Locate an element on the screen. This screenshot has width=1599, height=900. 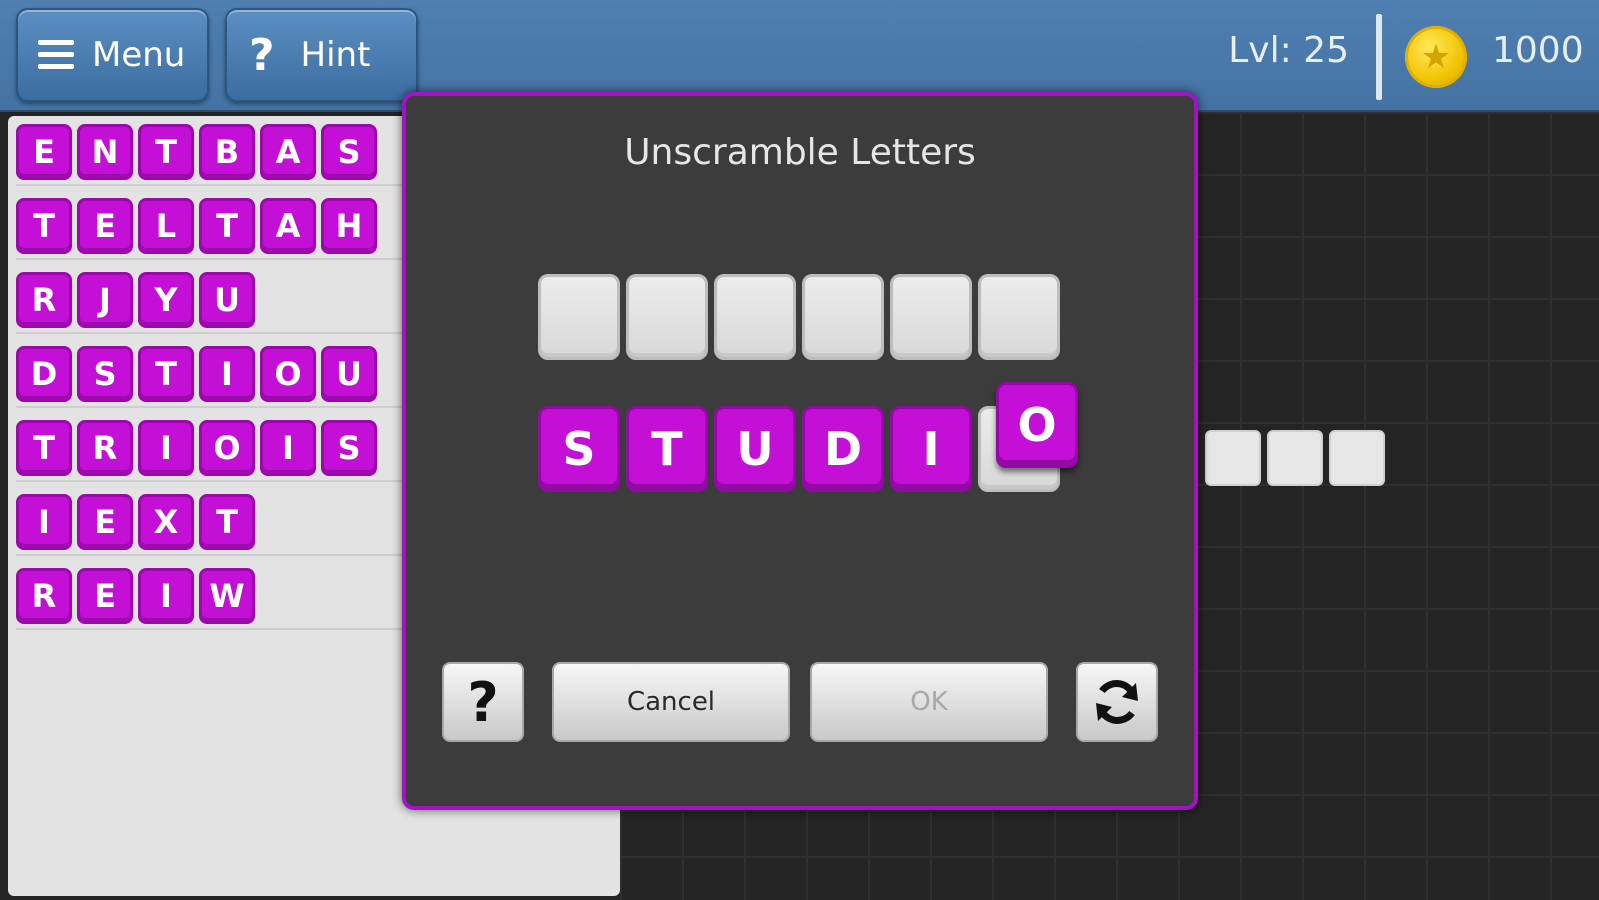
help-button: ? is located at coordinates (483, 702).